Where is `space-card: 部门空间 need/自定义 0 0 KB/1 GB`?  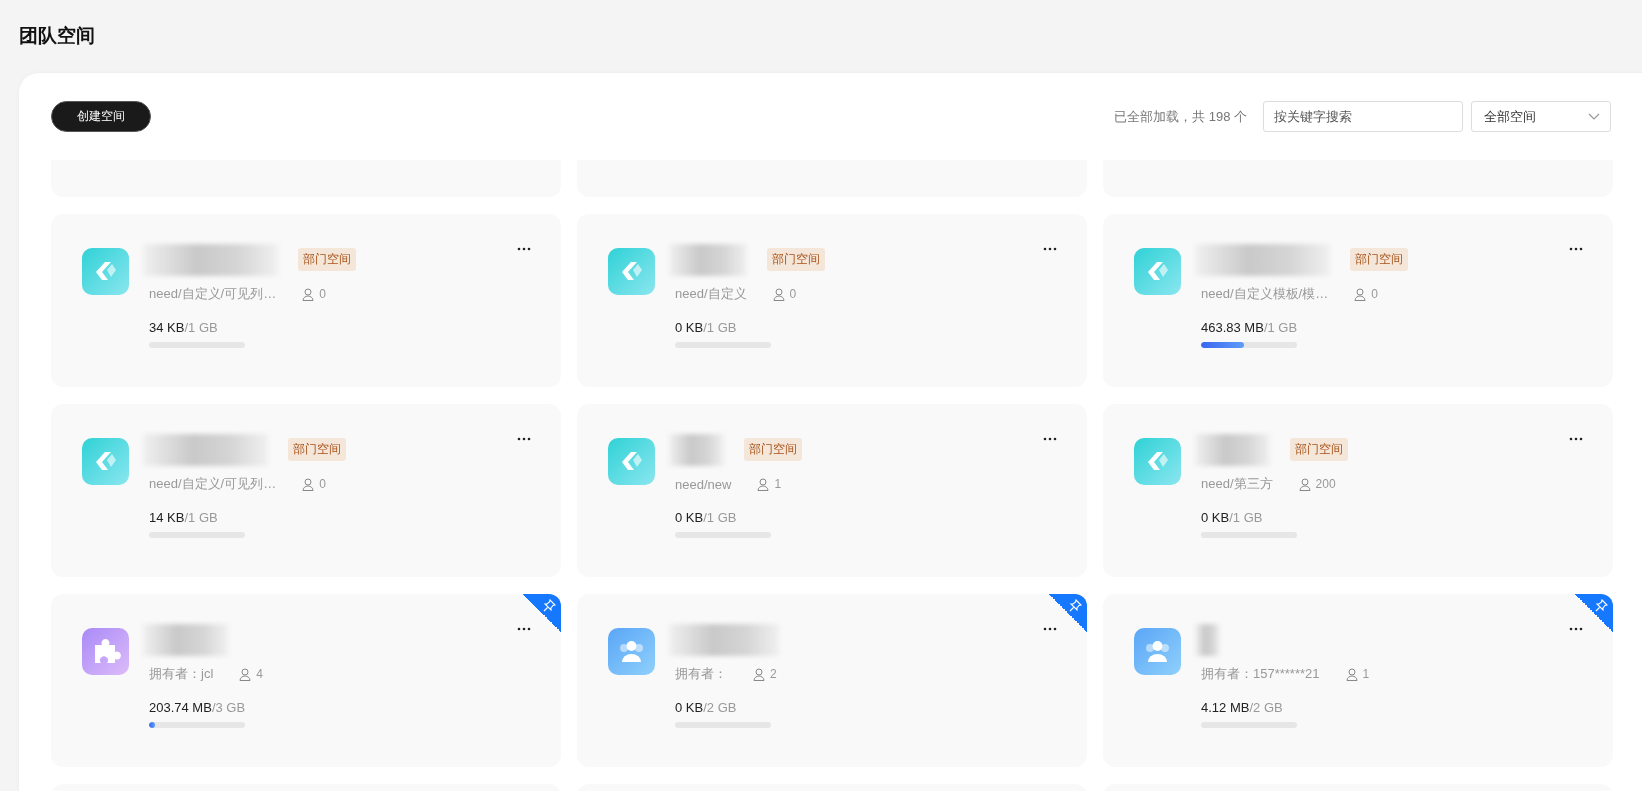 space-card: 部门空间 need/自定义 0 0 KB/1 GB is located at coordinates (832, 300).